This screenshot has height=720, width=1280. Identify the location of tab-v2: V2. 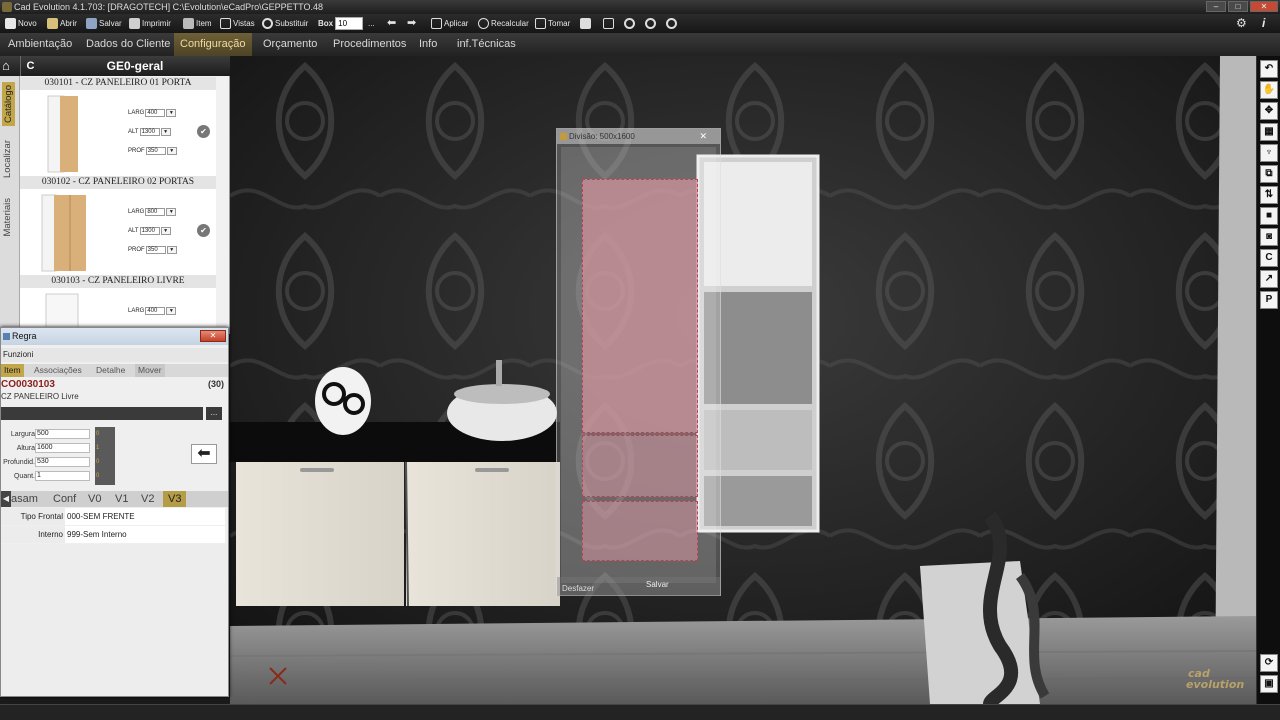
(147, 499).